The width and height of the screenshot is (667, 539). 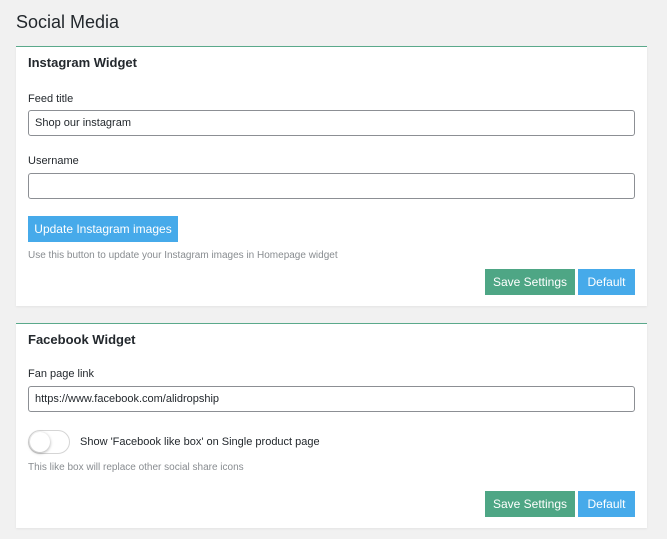 What do you see at coordinates (331, 123) in the screenshot?
I see `feed-title-input` at bounding box center [331, 123].